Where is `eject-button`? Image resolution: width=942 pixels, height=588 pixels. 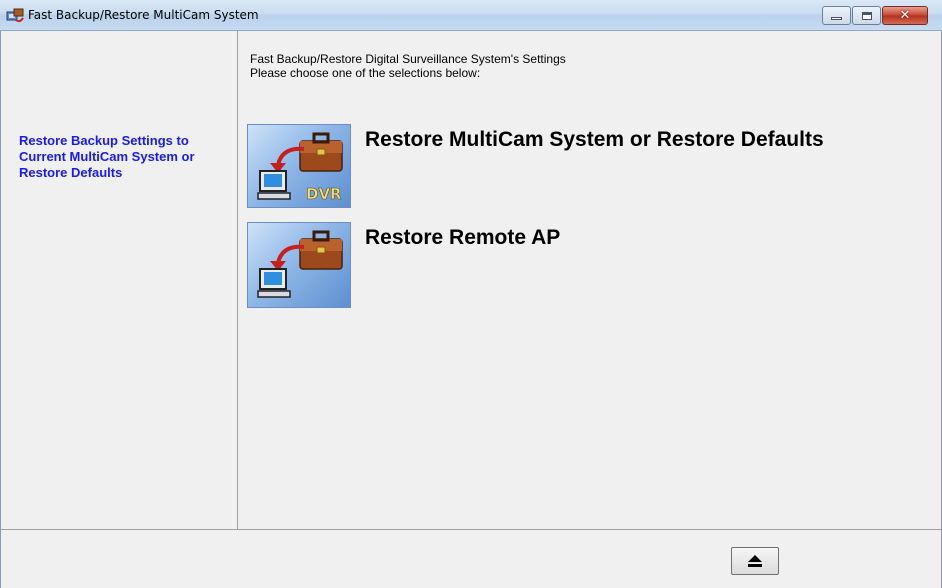
eject-button is located at coordinates (755, 561).